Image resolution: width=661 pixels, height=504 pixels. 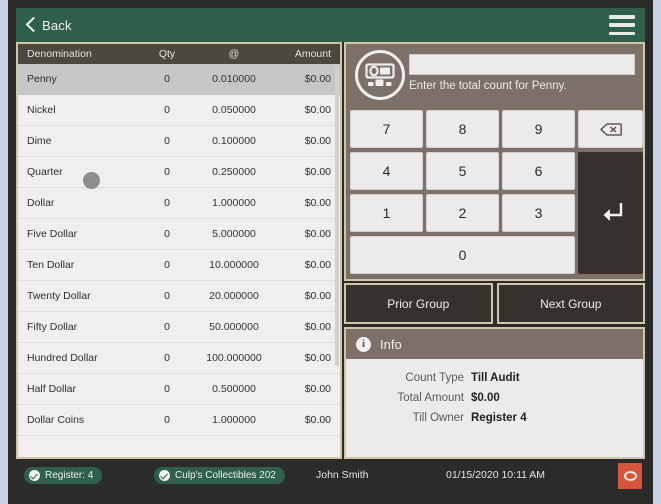 What do you see at coordinates (386, 213) in the screenshot?
I see `keypad-key-1: 1` at bounding box center [386, 213].